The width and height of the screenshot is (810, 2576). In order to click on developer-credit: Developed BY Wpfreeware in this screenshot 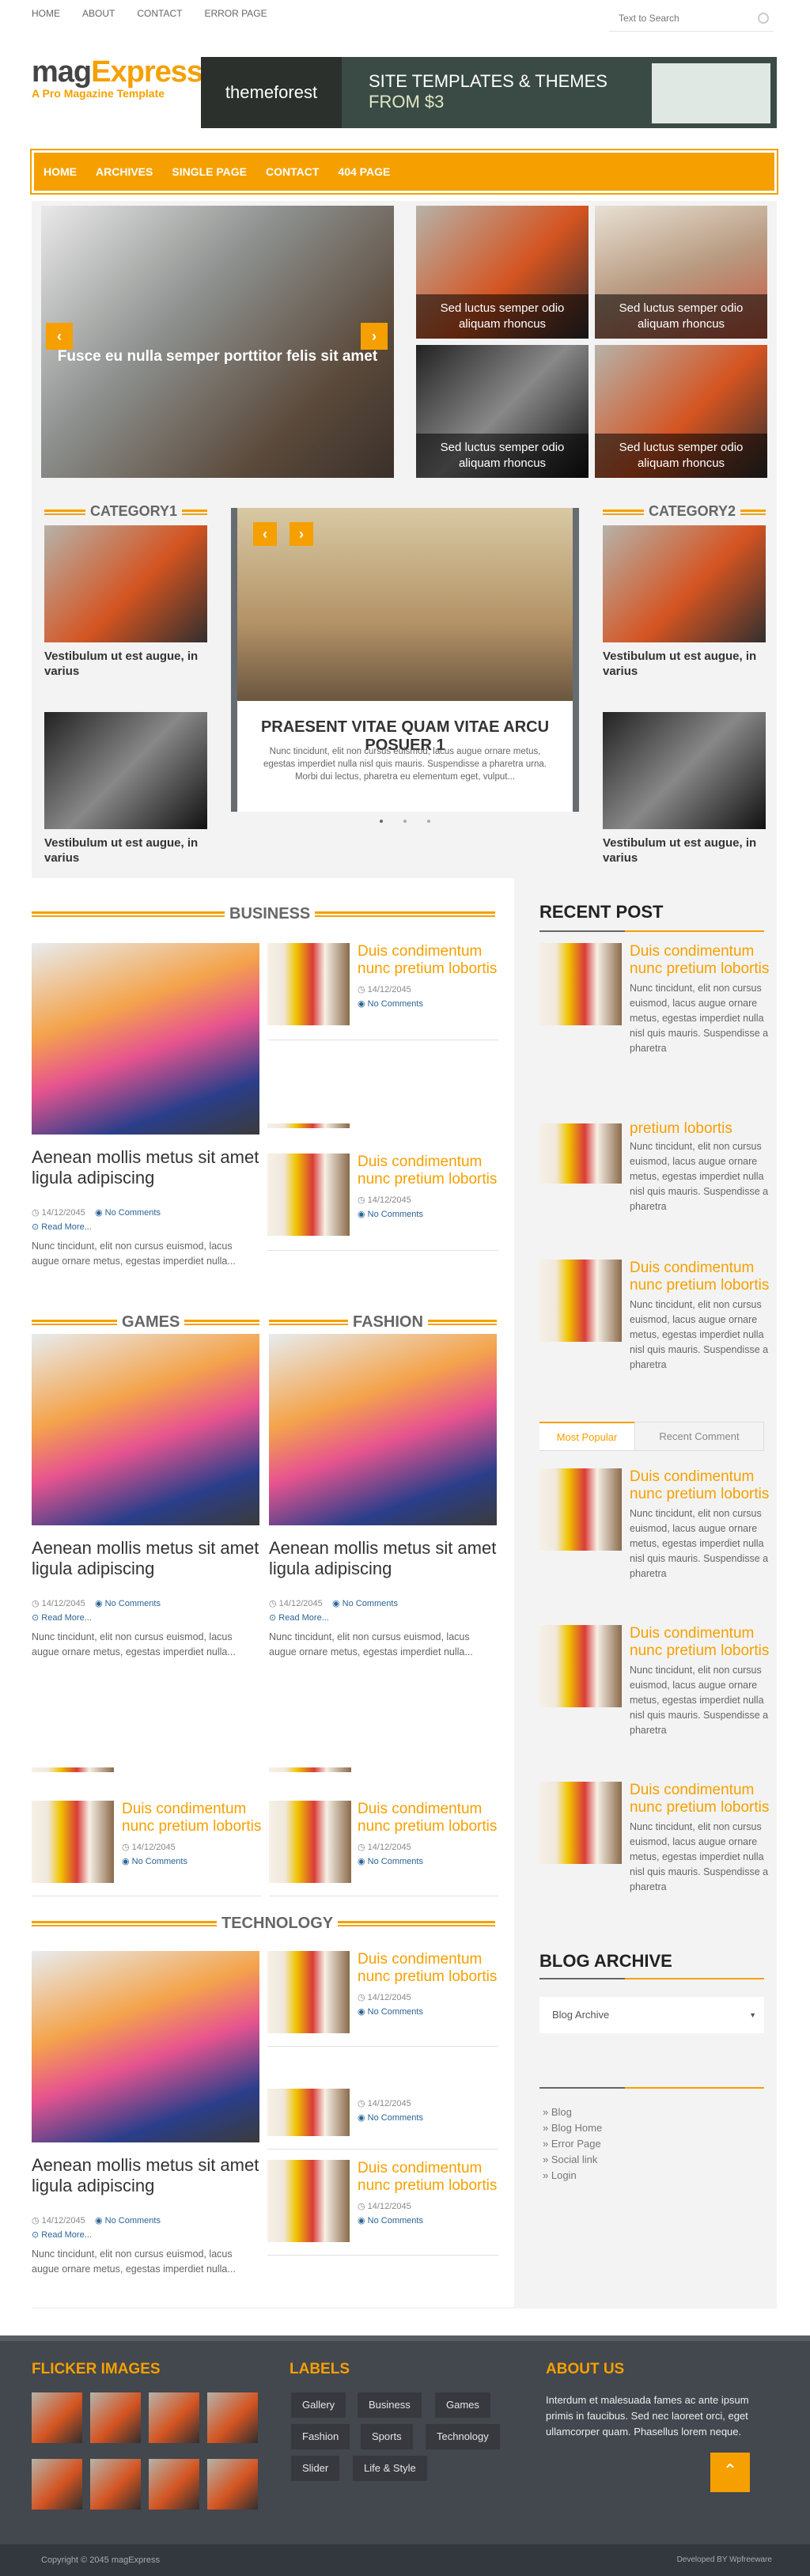, I will do `click(724, 2559)`.